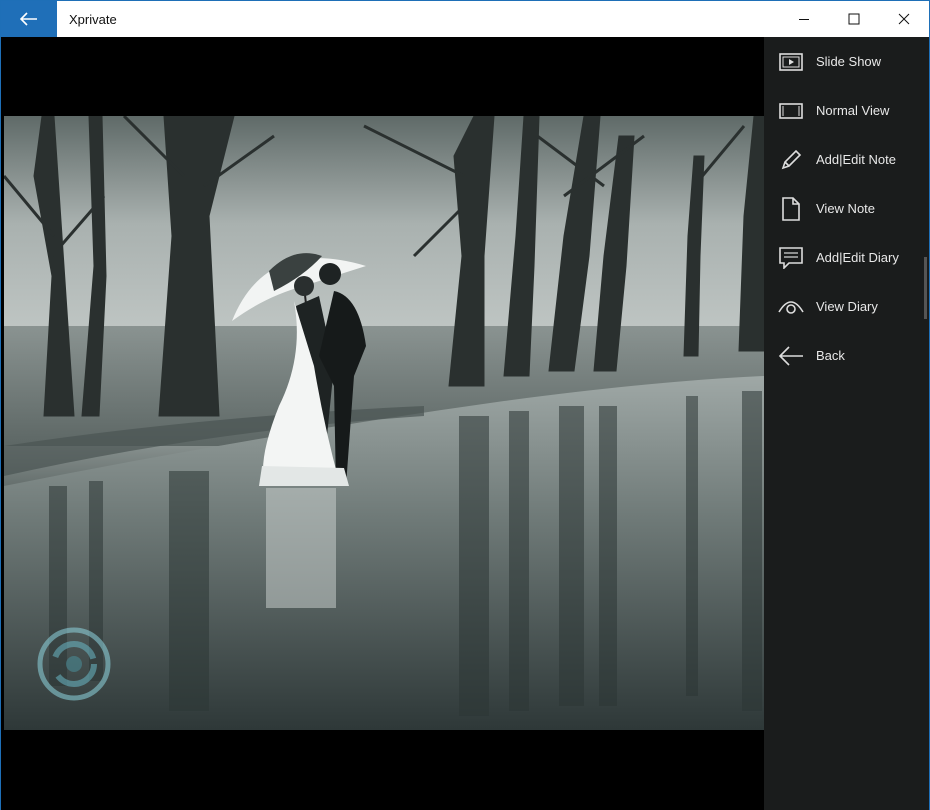 This screenshot has height=810, width=930. I want to click on menu-item-view-diary: View Diary, so click(846, 306).